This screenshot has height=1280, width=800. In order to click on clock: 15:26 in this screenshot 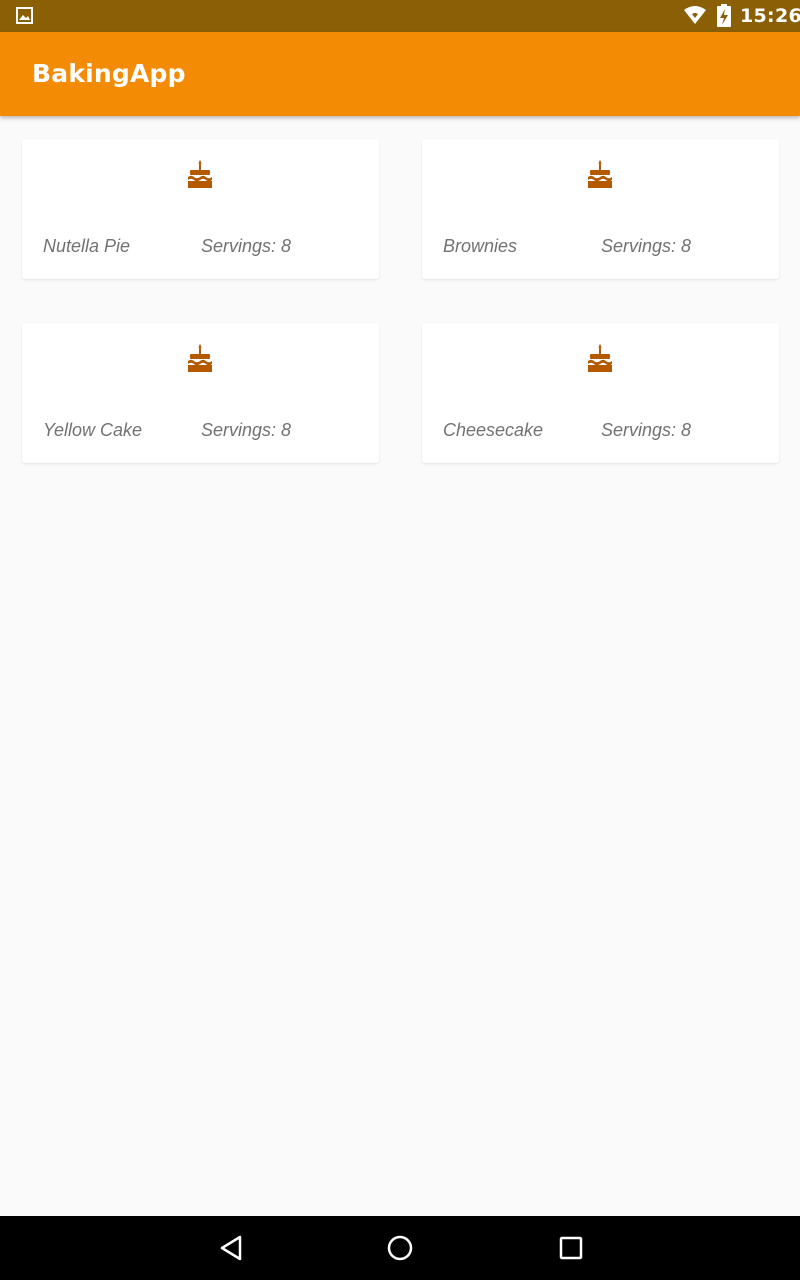, I will do `click(770, 16)`.